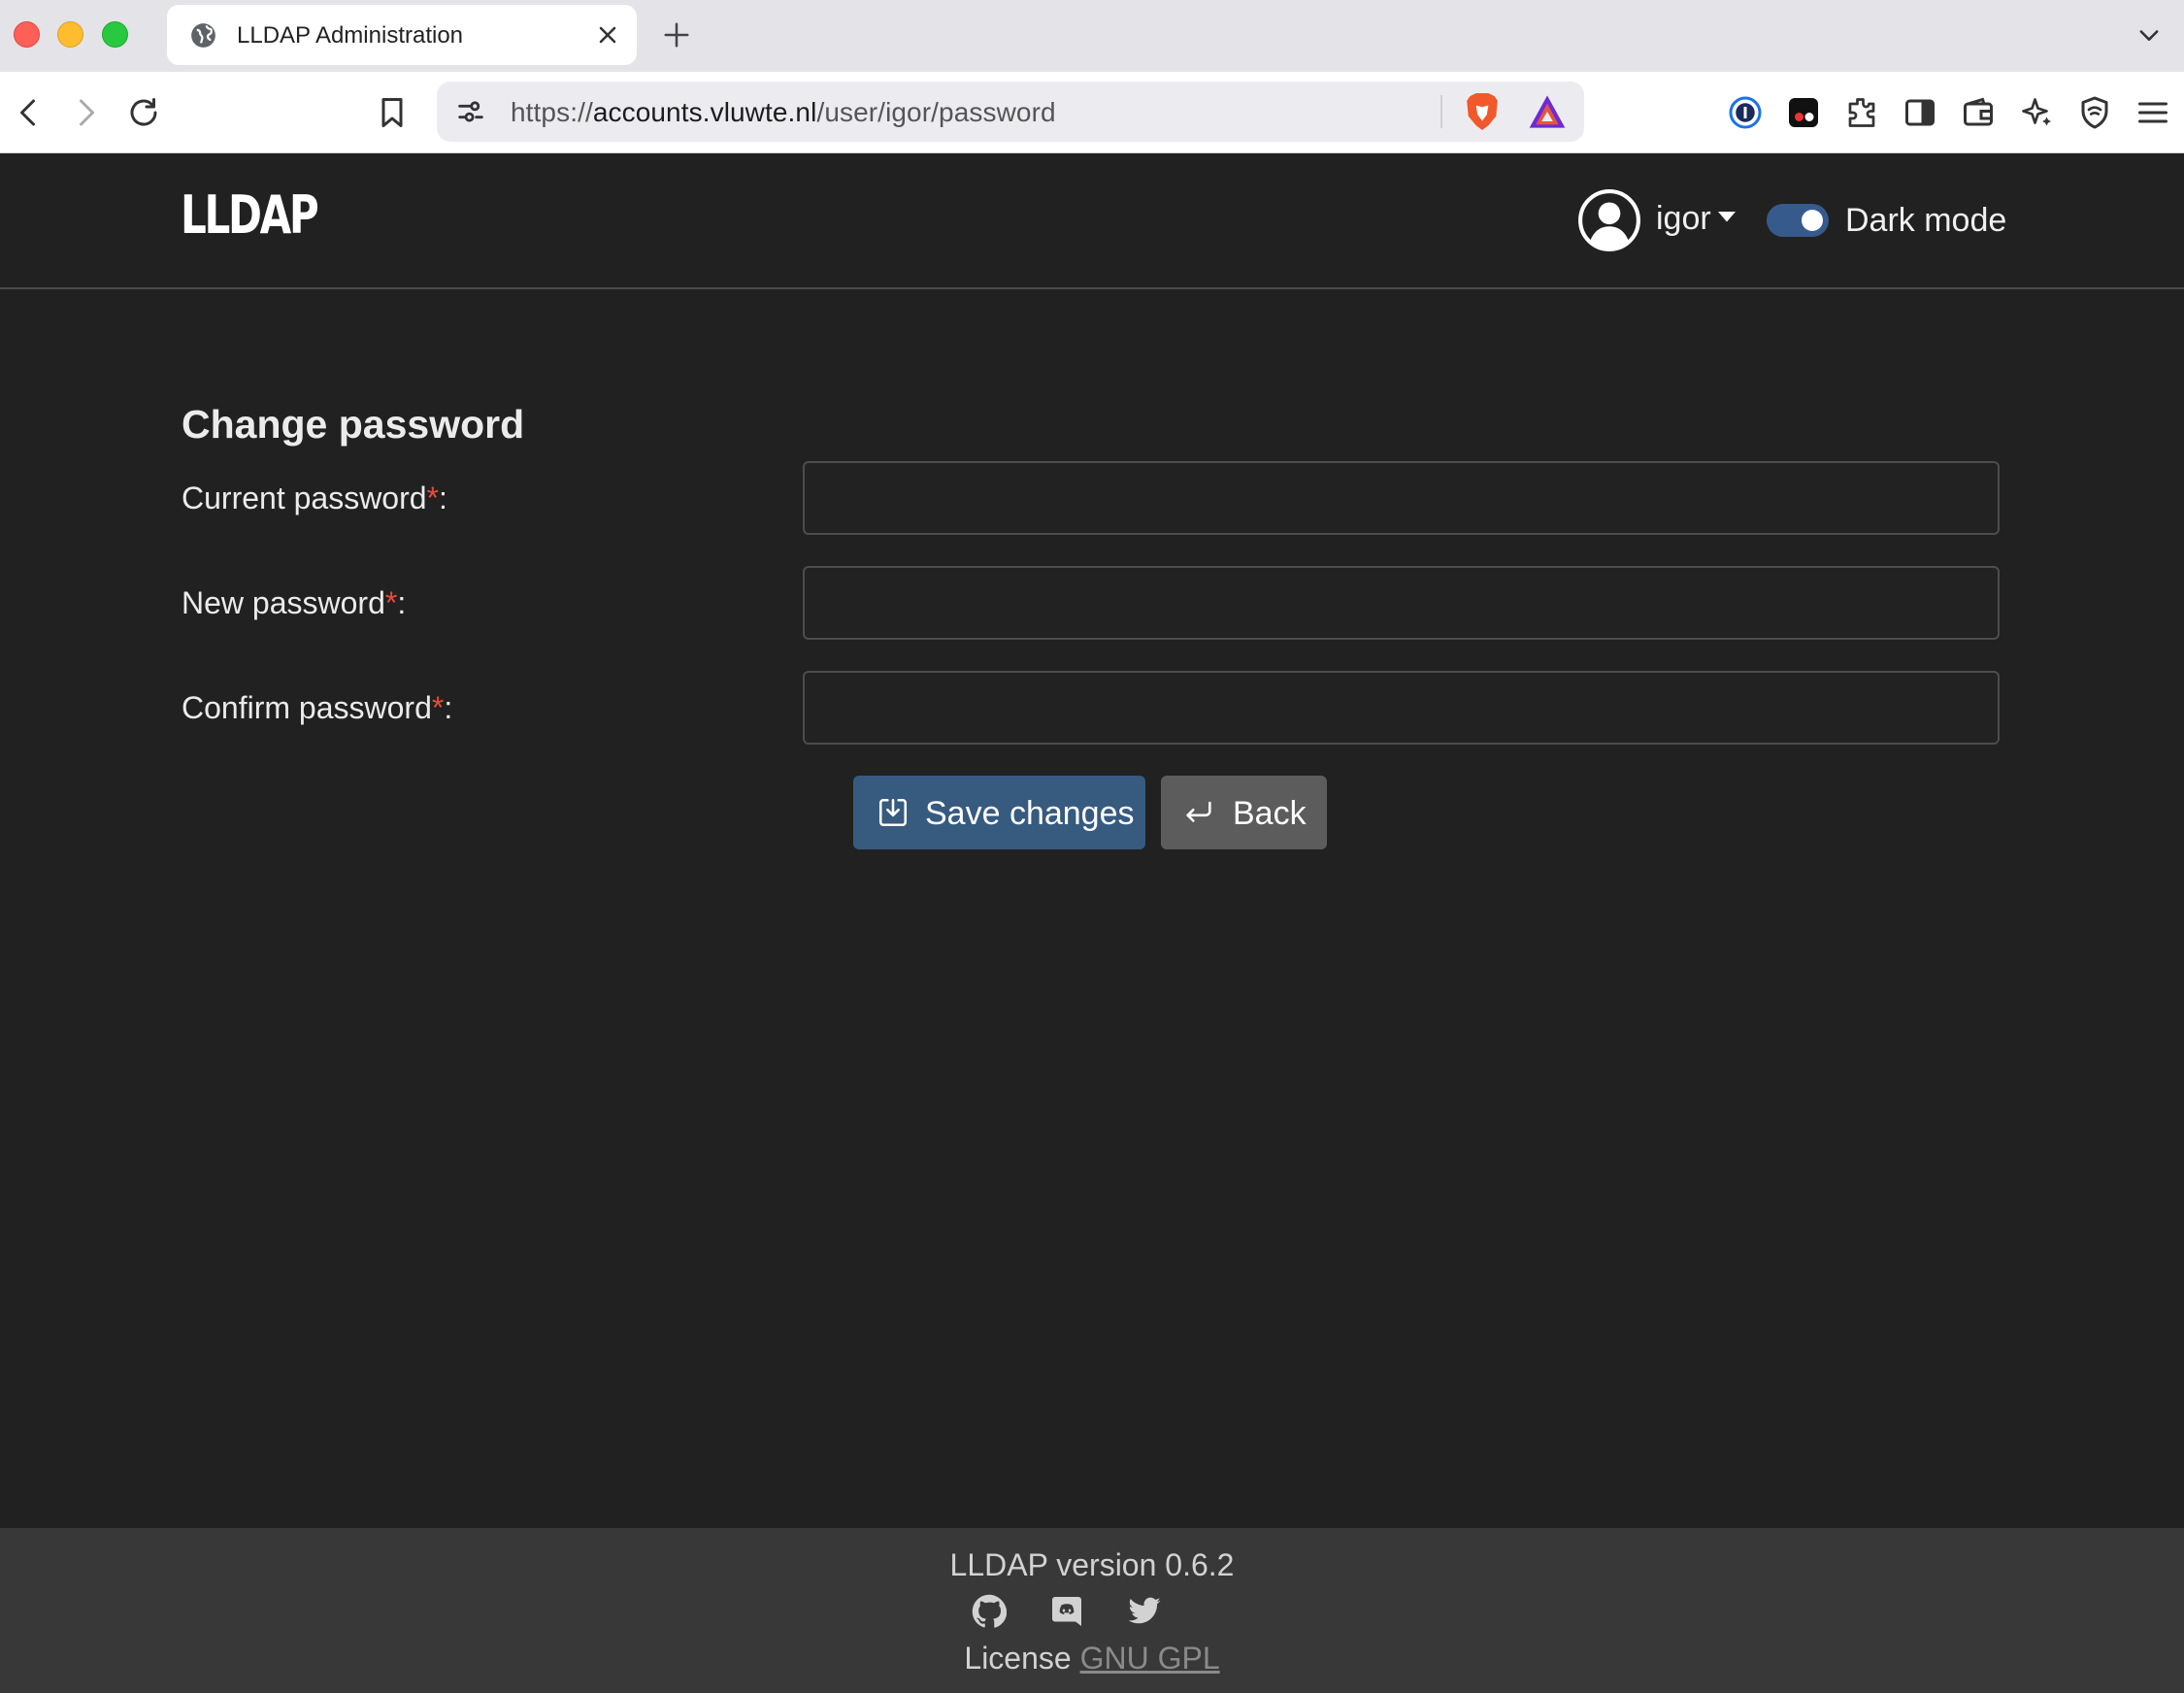 This screenshot has height=1693, width=2184. I want to click on twitter-icon, so click(1144, 1611).